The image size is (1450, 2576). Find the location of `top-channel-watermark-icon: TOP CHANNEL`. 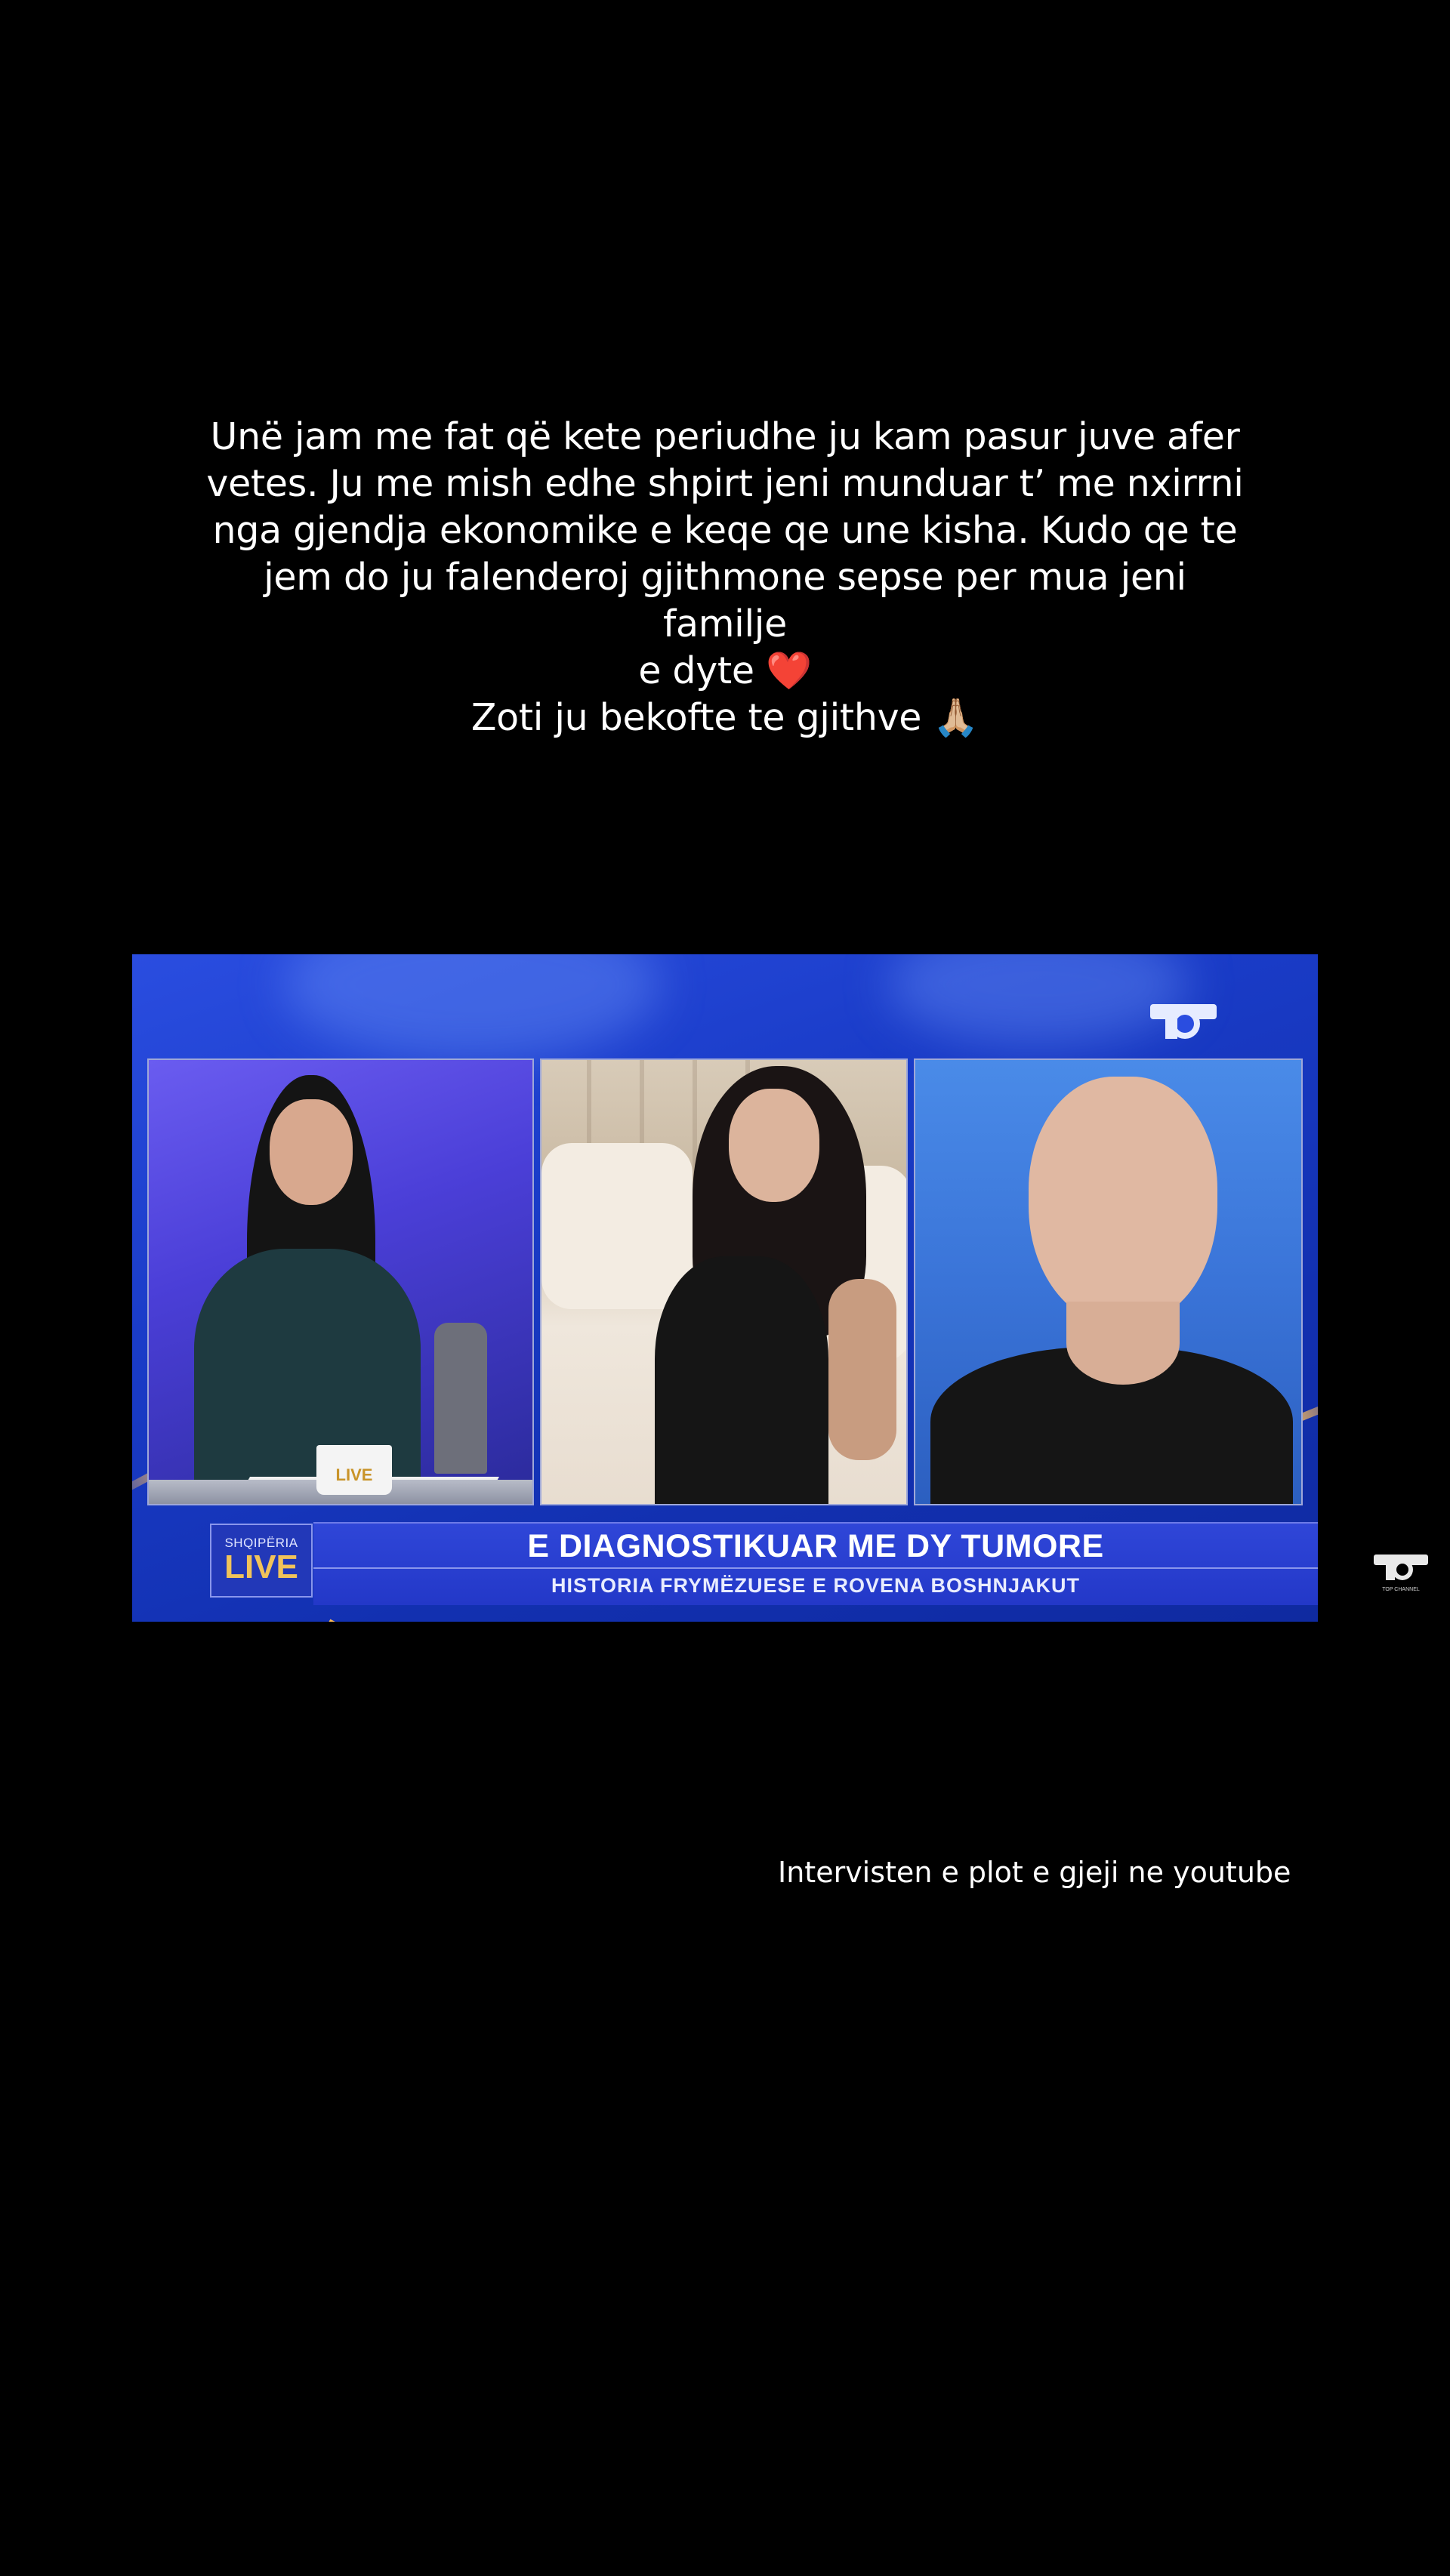

top-channel-watermark-icon: TOP CHANNEL is located at coordinates (1401, 1573).